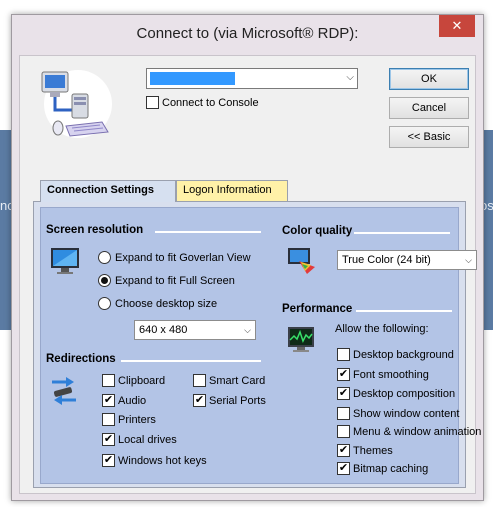 The image size is (493, 507). What do you see at coordinates (81, 359) in the screenshot?
I see `redirections-title: Redirections` at bounding box center [81, 359].